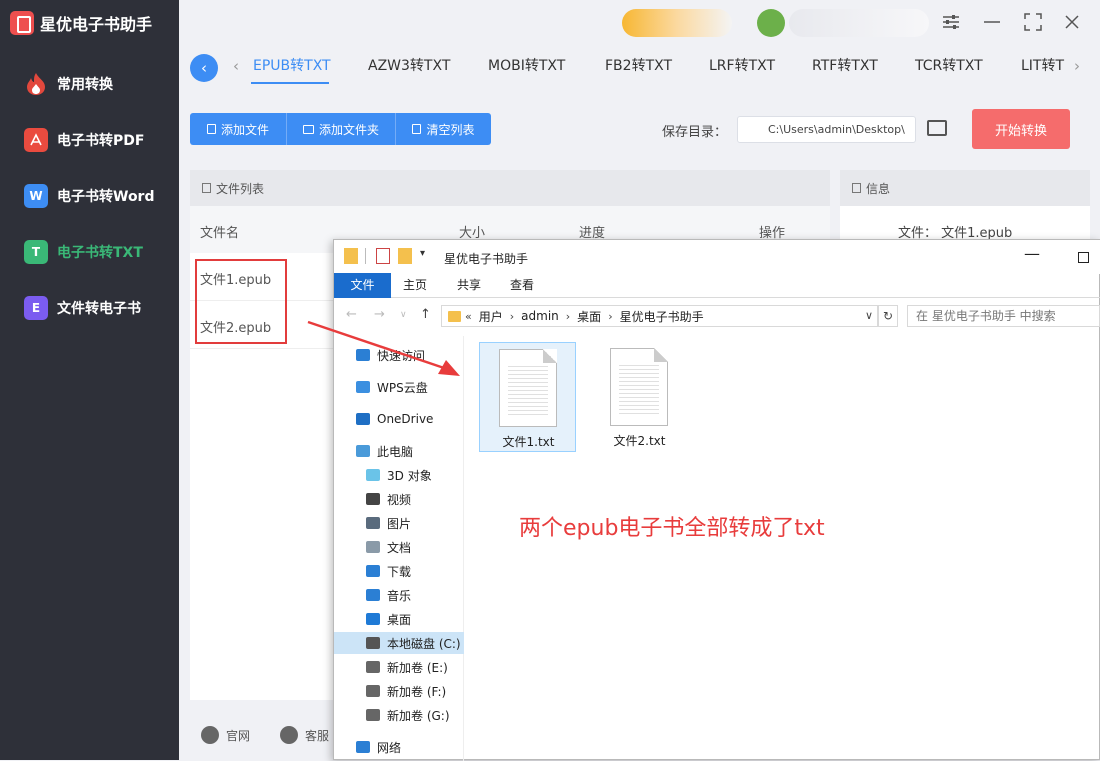 This screenshot has height=761, width=1100. What do you see at coordinates (527, 397) in the screenshot?
I see `file-tile: 文件1.txt` at bounding box center [527, 397].